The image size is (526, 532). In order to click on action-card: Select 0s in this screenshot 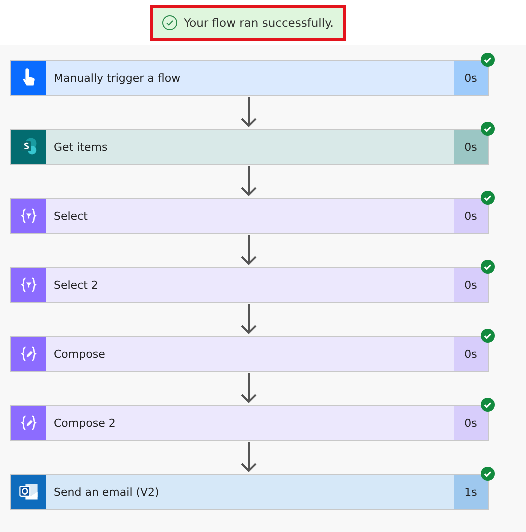, I will do `click(249, 216)`.